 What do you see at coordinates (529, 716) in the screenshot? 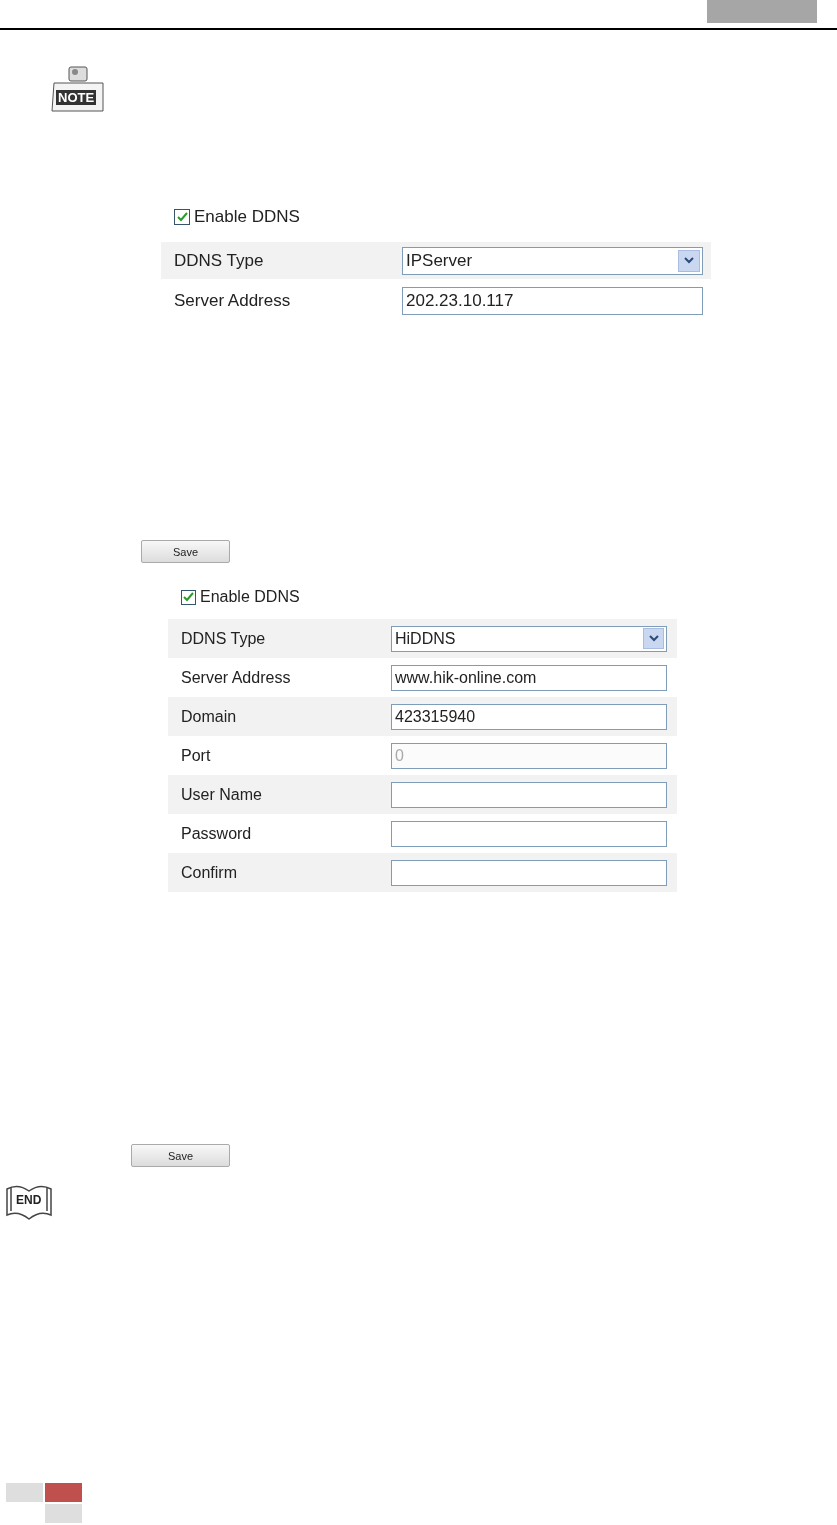
I see `input-field: 423315940` at bounding box center [529, 716].